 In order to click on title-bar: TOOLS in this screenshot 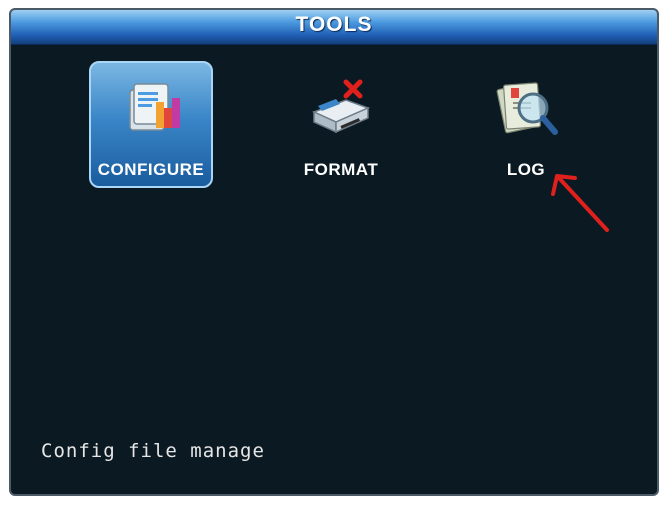, I will do `click(334, 27)`.